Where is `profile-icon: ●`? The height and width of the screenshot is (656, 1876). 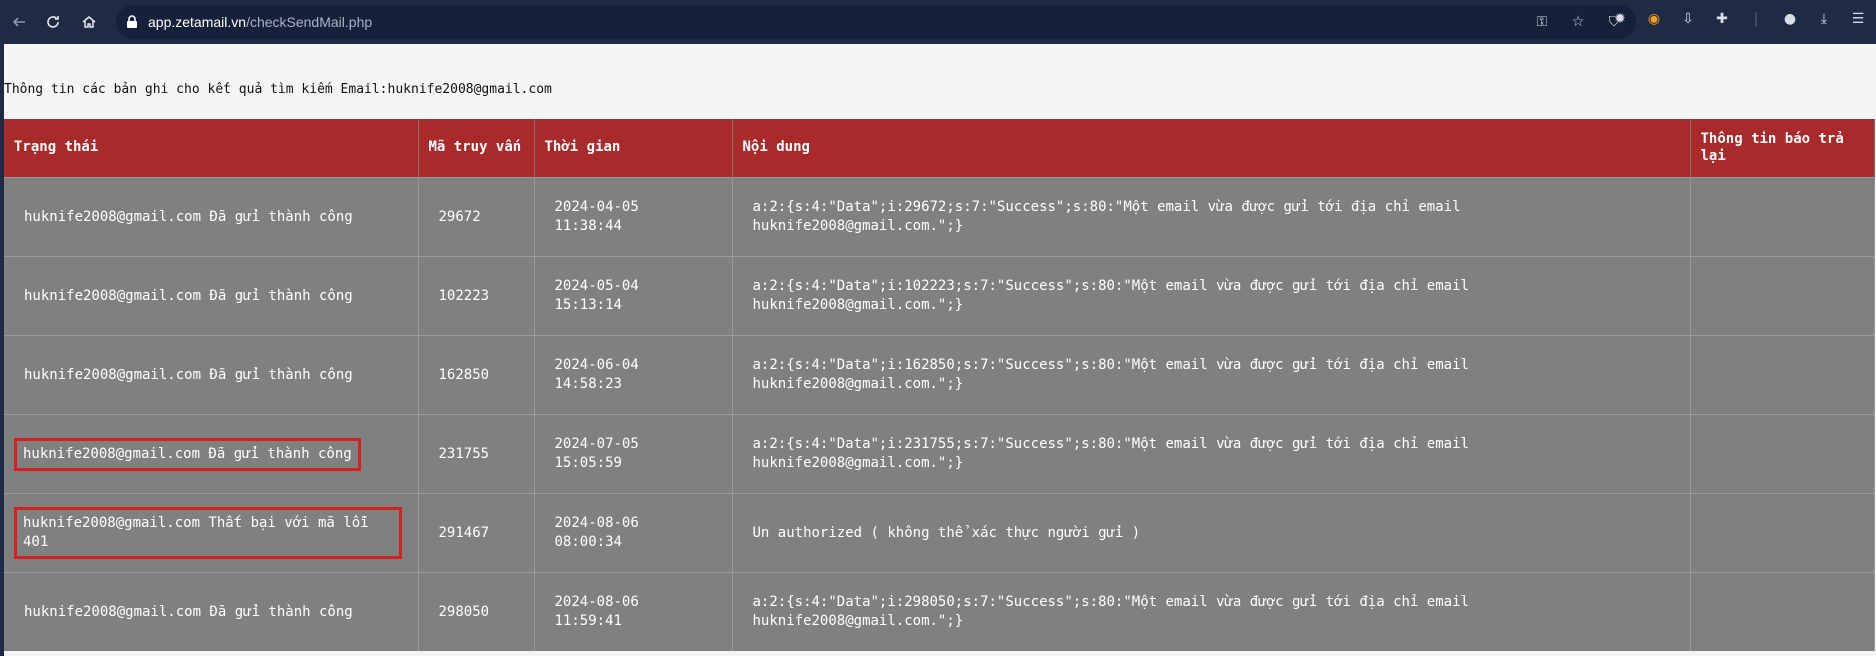 profile-icon: ● is located at coordinates (1790, 19).